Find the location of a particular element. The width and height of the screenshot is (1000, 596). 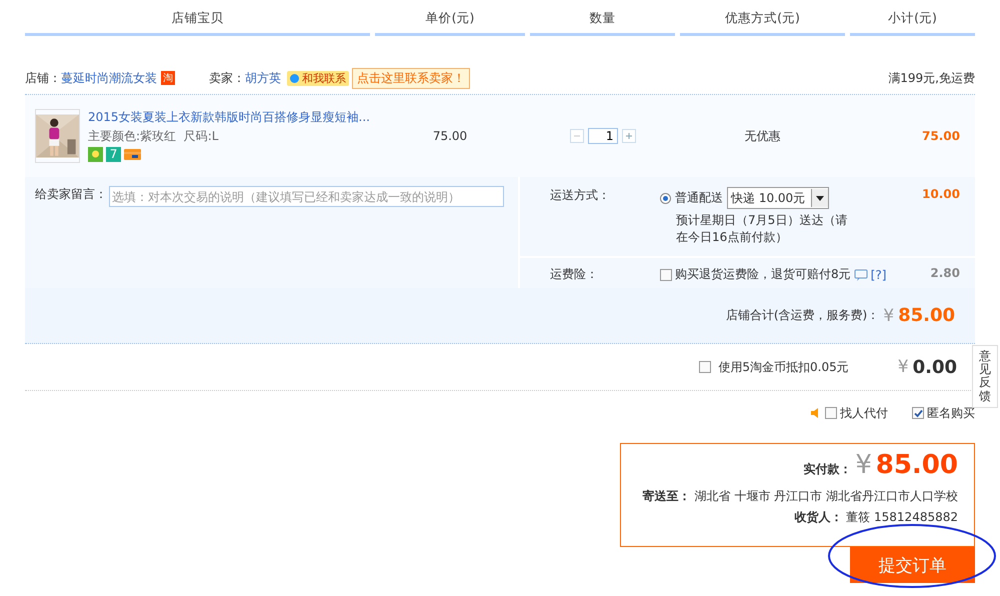

contact-button: 和我联系 is located at coordinates (318, 78).